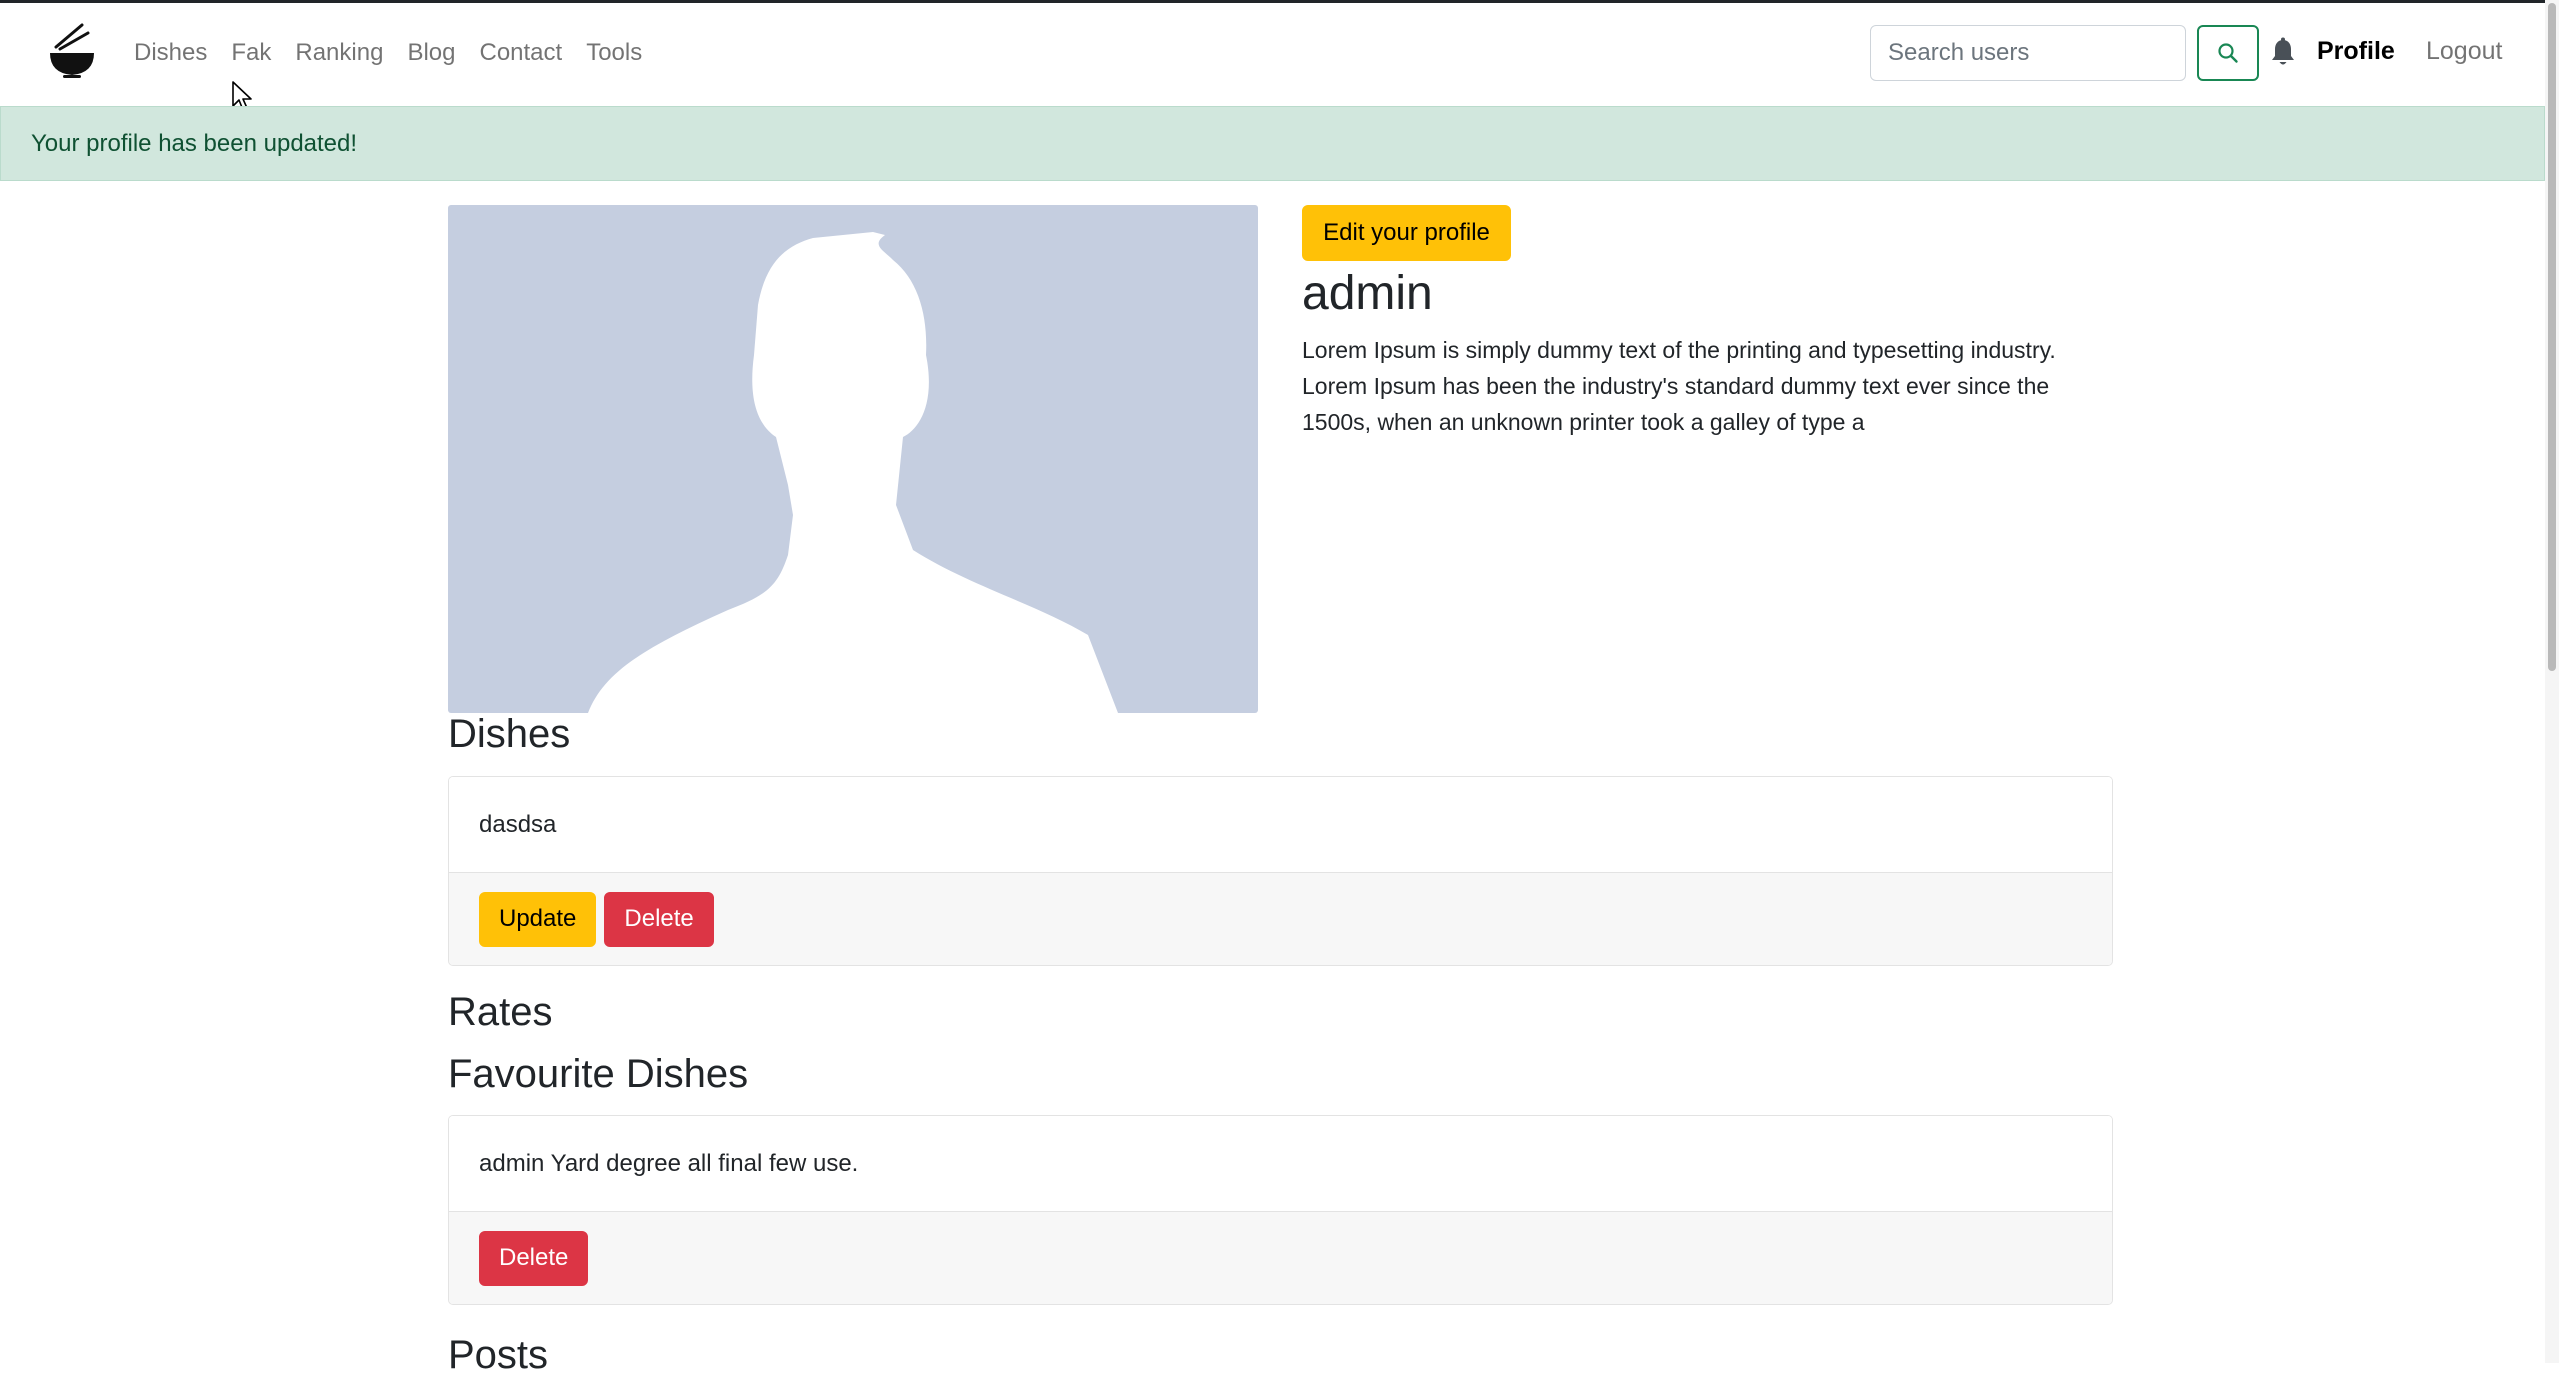 This screenshot has width=2559, height=1378. What do you see at coordinates (520, 53) in the screenshot?
I see `nav-link-contact: Contact` at bounding box center [520, 53].